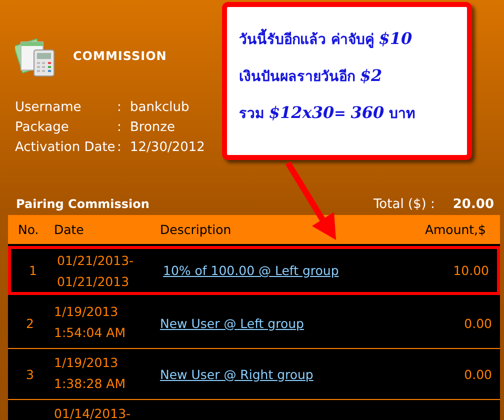 This screenshot has width=504, height=420. I want to click on row-number: 2, so click(30, 323).